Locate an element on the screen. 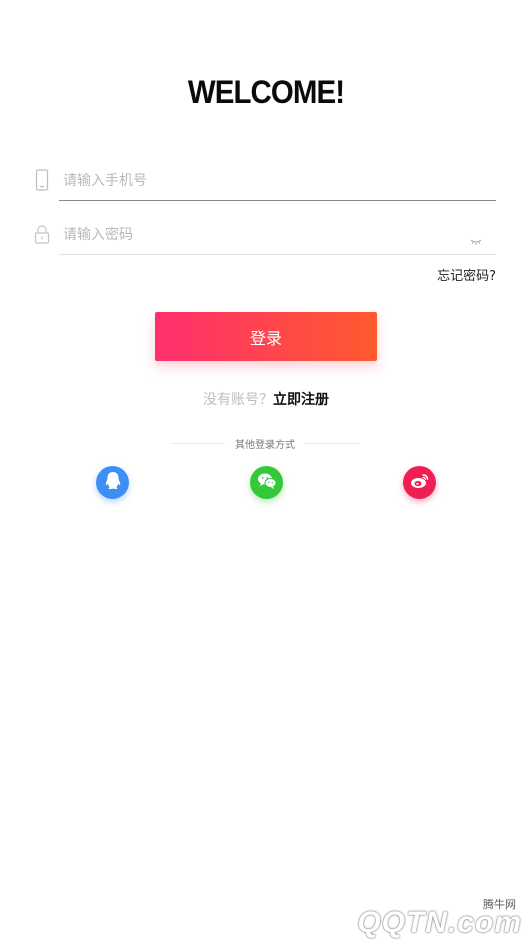 This screenshot has width=532, height=946. weibo-login-button is located at coordinates (419, 482).